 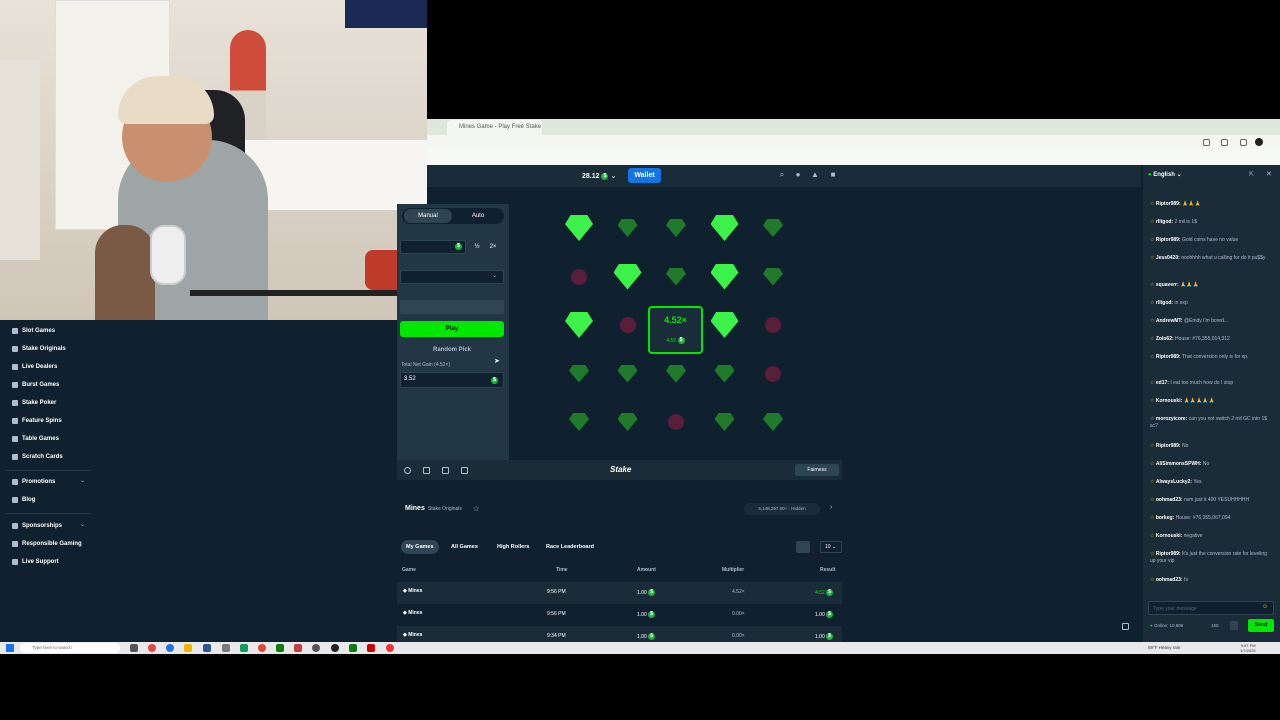 I want to click on weather-tray: 59°F Heavy rain, so click(x=1164, y=647).